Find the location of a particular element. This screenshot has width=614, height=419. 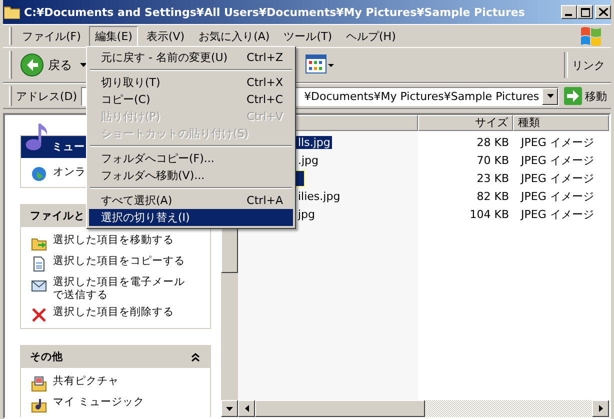

column-header: 種類 is located at coordinates (561, 123).